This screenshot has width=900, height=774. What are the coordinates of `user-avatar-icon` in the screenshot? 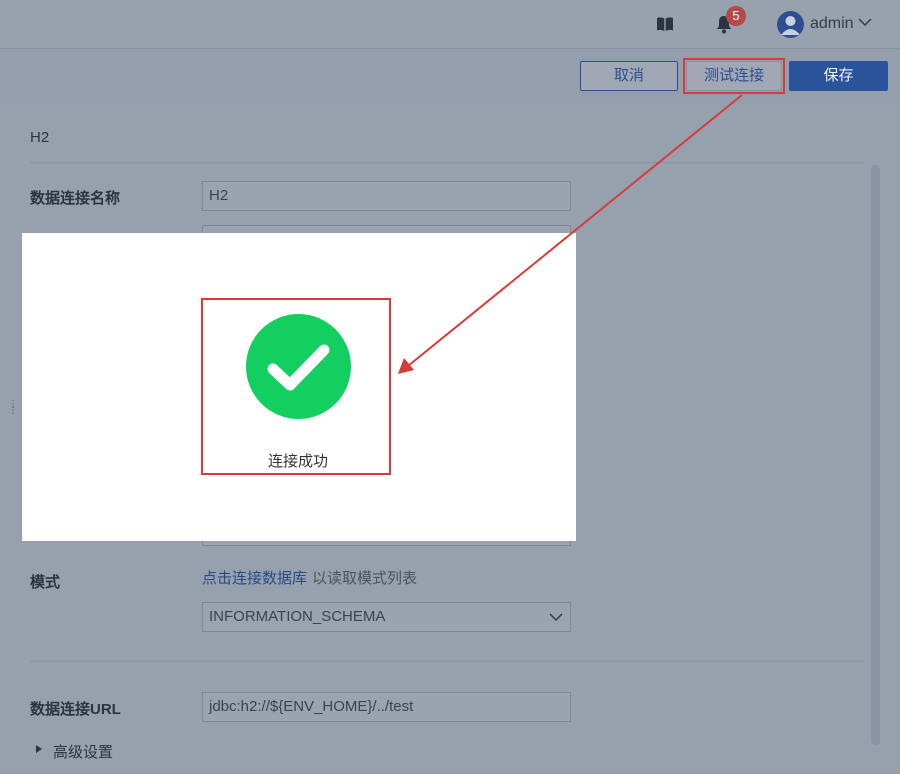 It's located at (790, 24).